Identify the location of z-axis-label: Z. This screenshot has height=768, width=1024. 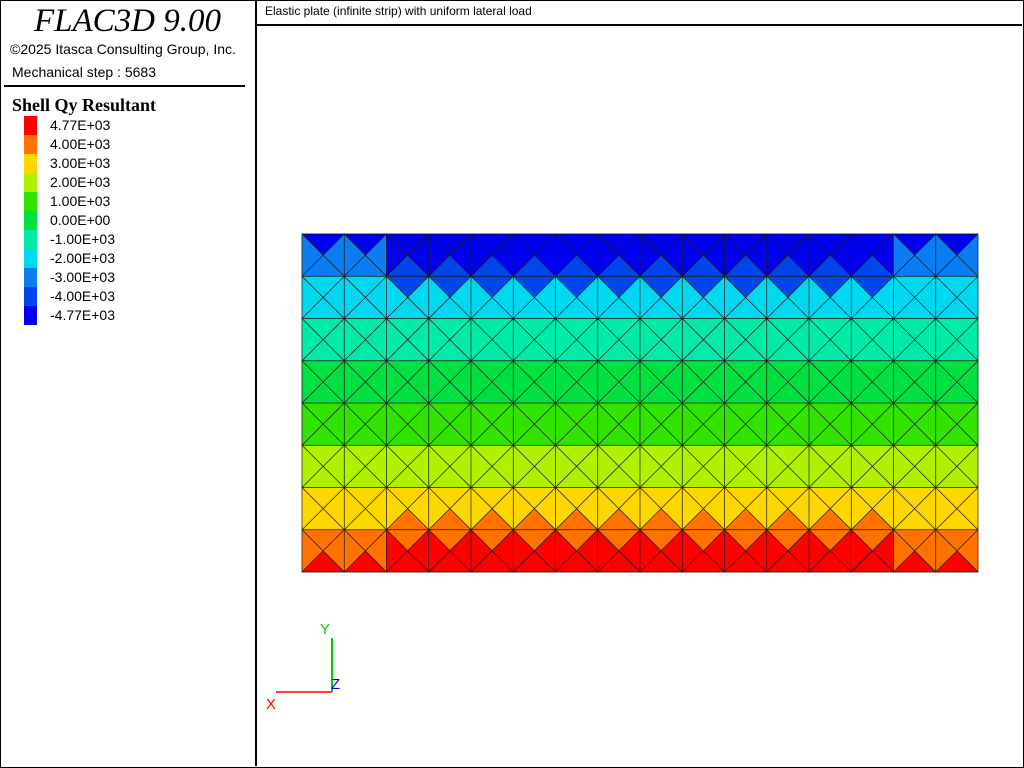
(335, 684).